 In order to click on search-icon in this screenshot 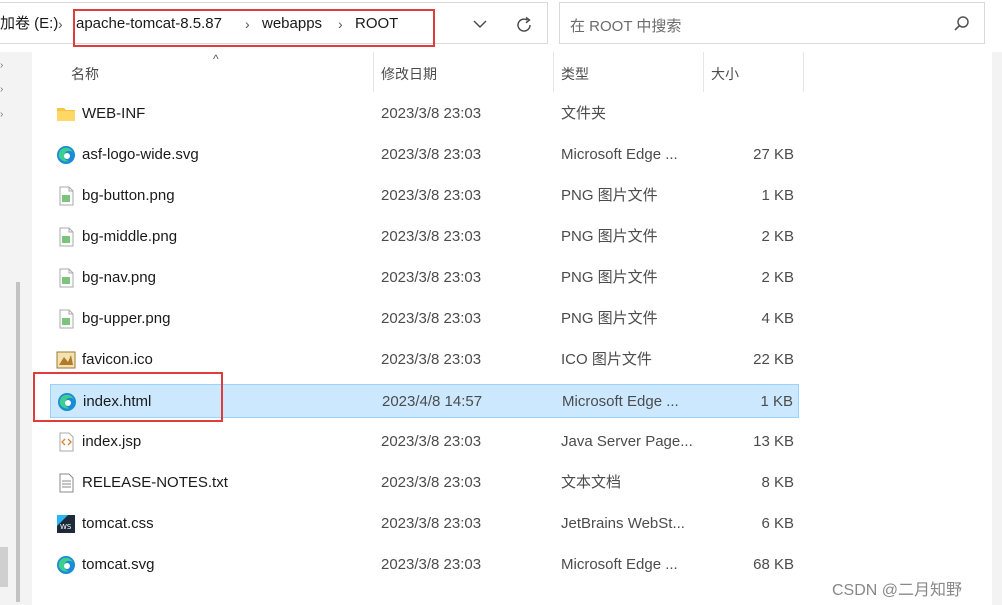, I will do `click(962, 24)`.